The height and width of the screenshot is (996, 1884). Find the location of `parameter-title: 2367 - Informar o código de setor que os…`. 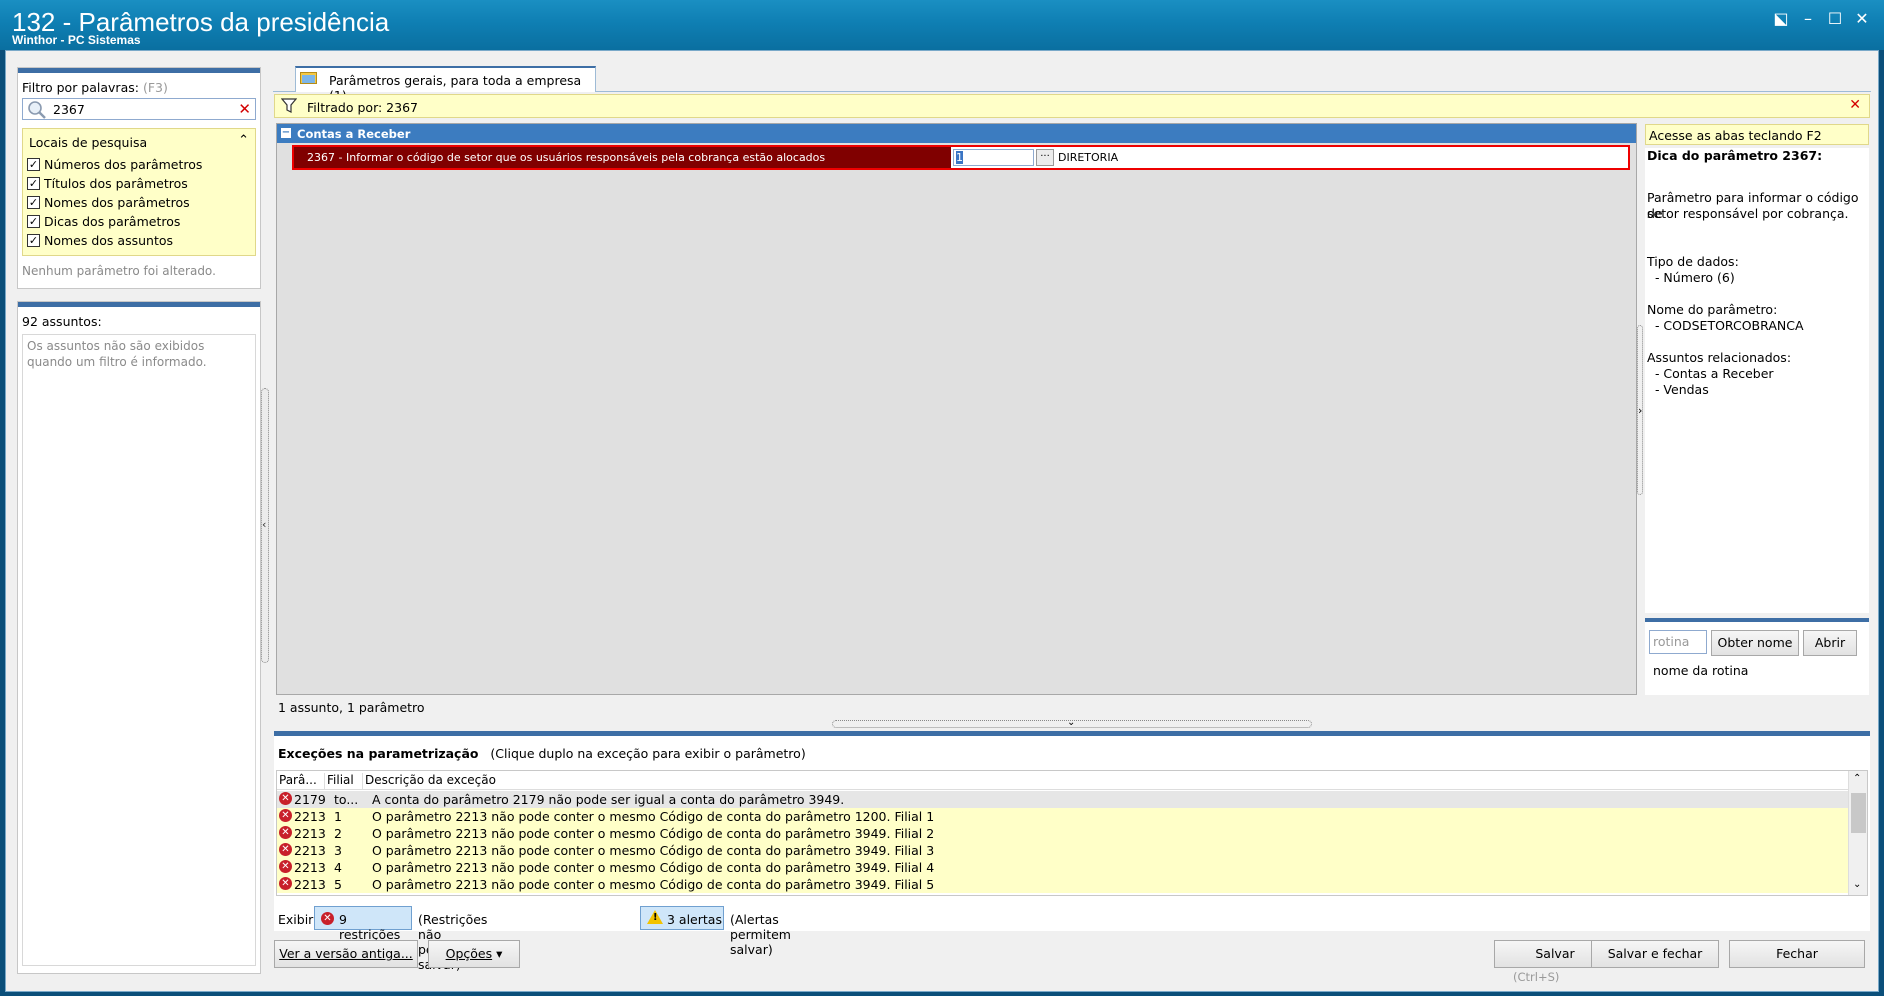

parameter-title: 2367 - Informar o código de setor que os… is located at coordinates (622, 157).